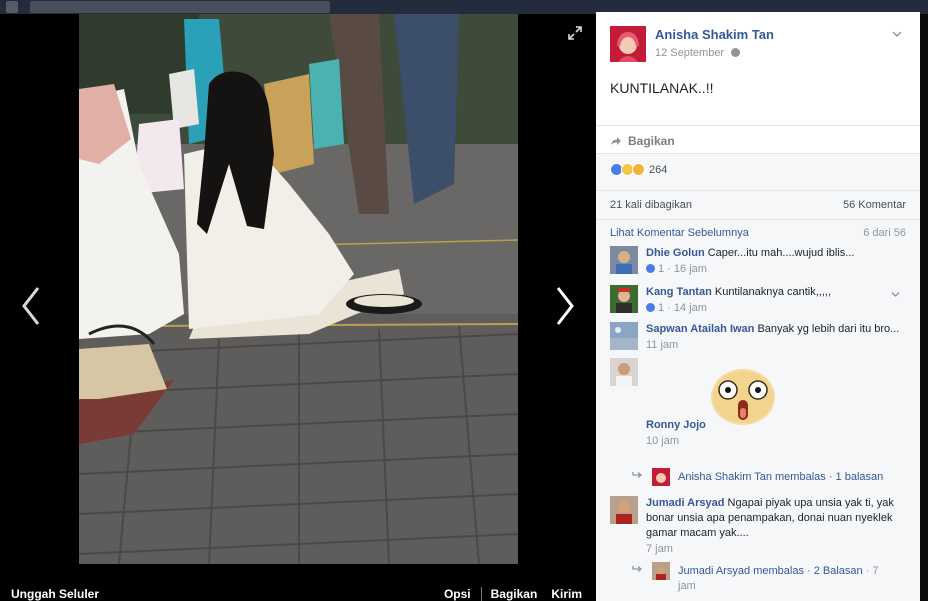  Describe the element at coordinates (774, 345) in the screenshot. I see `comment-meta: 11 jam` at that location.